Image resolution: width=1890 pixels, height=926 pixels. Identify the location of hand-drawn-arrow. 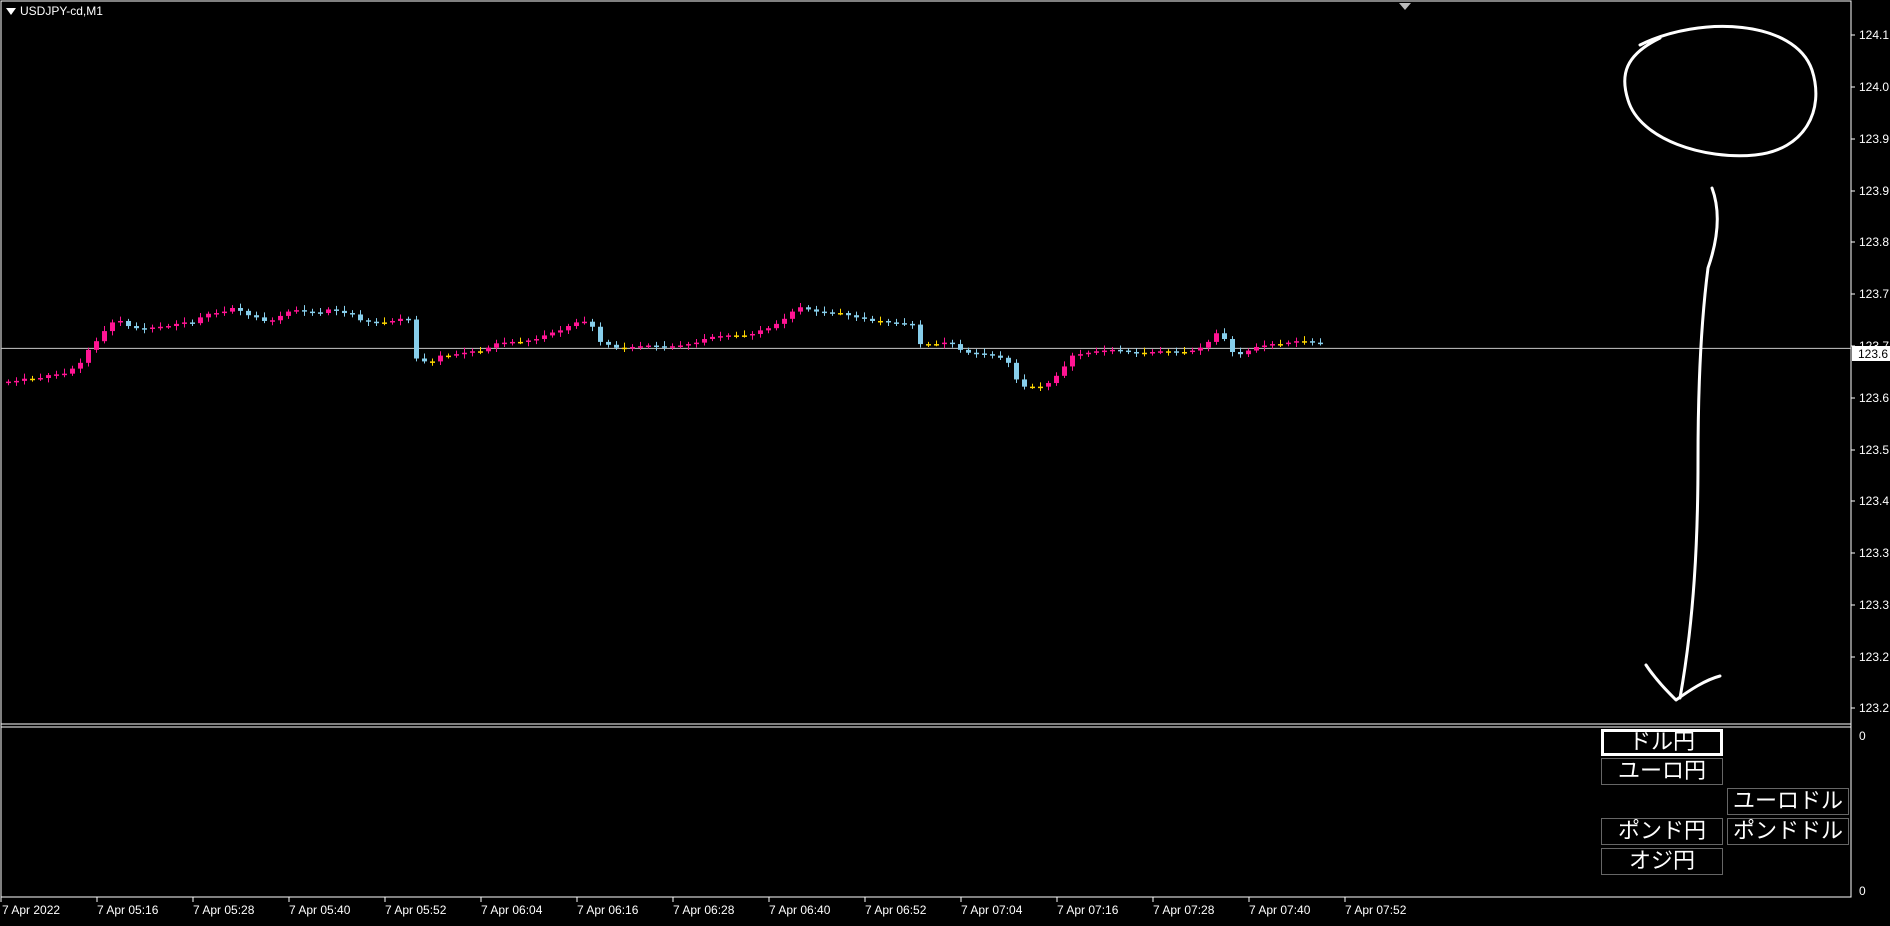
(1698, 443).